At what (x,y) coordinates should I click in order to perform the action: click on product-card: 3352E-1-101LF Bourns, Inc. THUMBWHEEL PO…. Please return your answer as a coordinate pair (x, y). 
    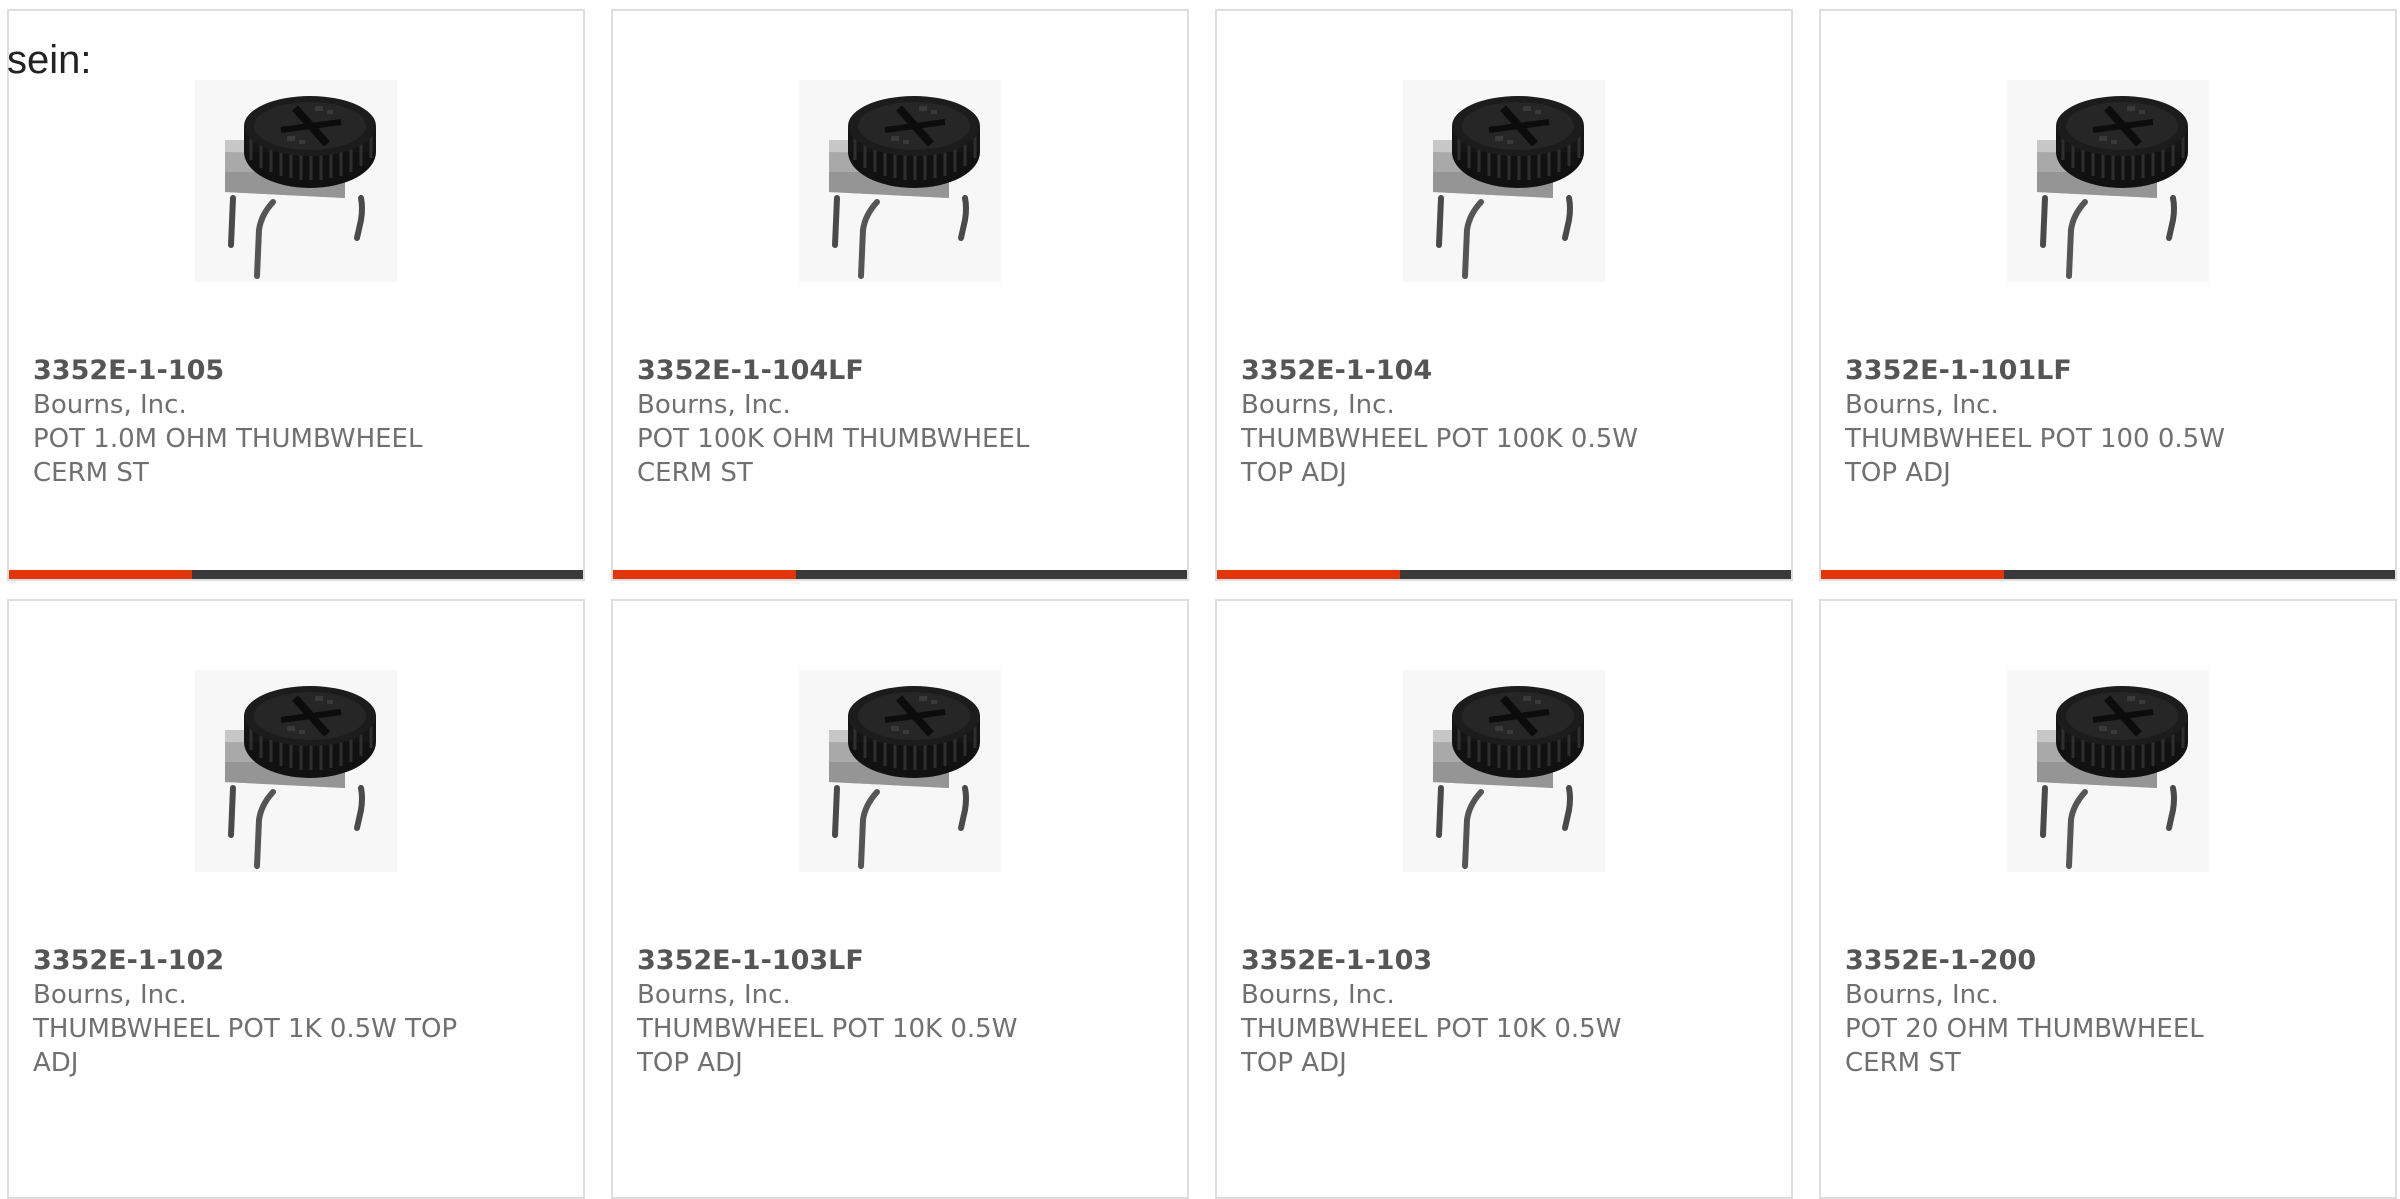
    Looking at the image, I should click on (2108, 295).